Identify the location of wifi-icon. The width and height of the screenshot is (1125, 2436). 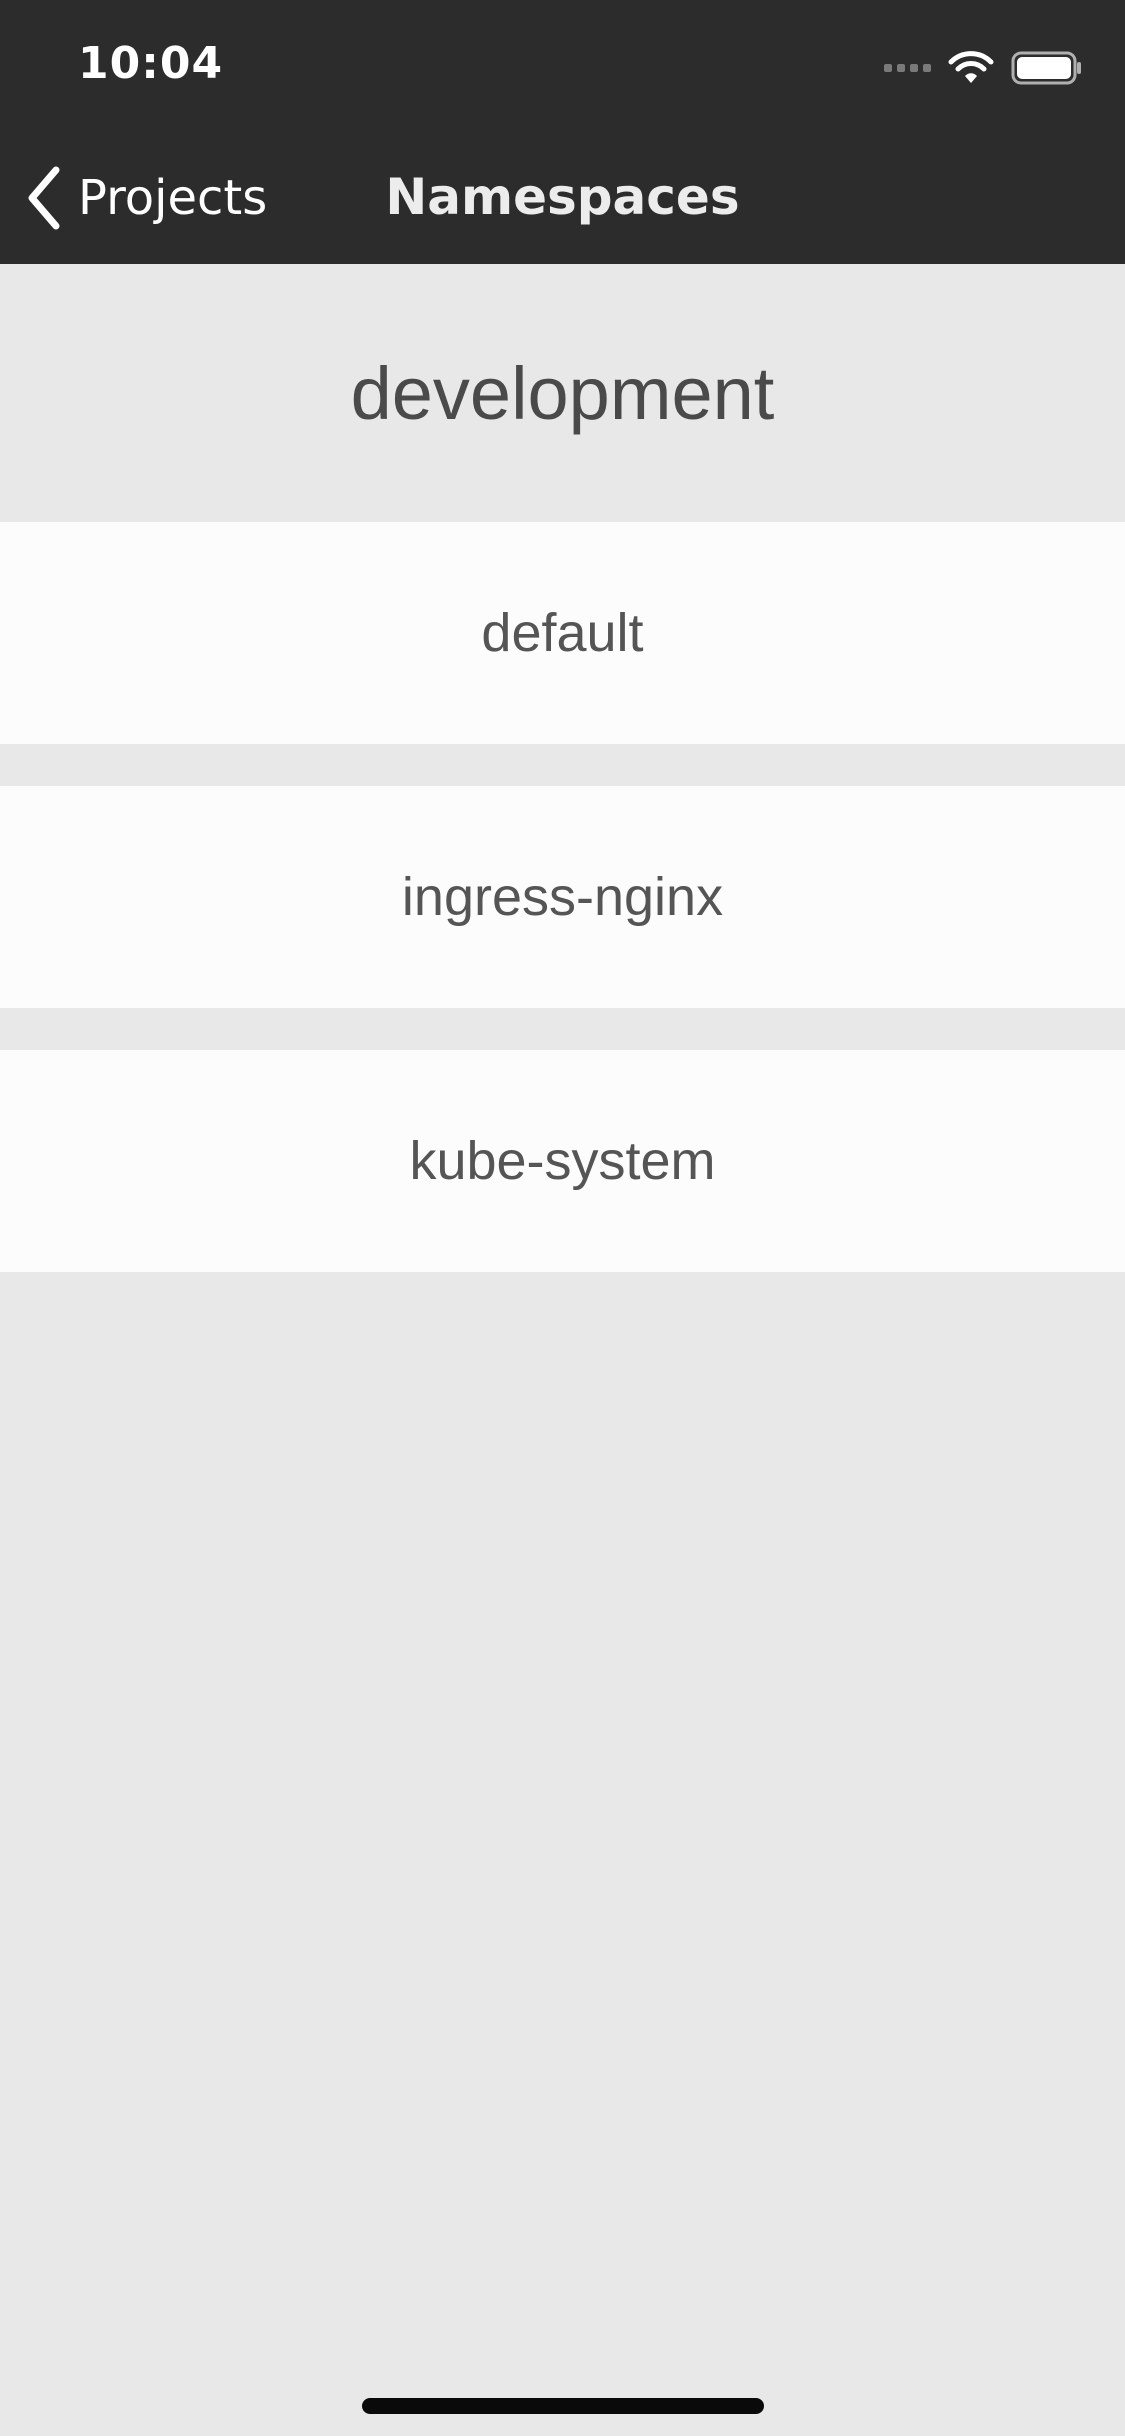
(971, 67).